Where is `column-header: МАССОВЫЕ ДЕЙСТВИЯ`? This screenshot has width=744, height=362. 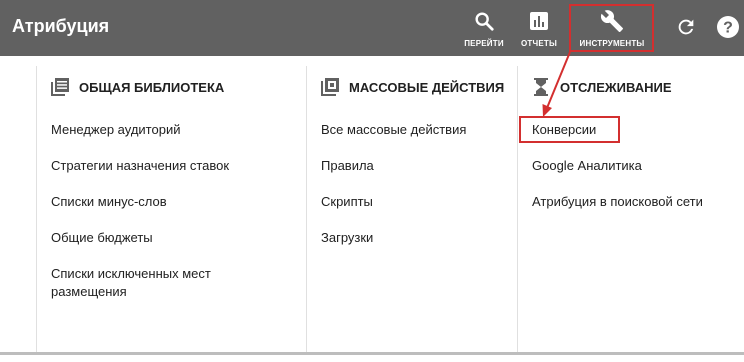 column-header: МАССОВЫЕ ДЕЙСТВИЯ is located at coordinates (412, 87).